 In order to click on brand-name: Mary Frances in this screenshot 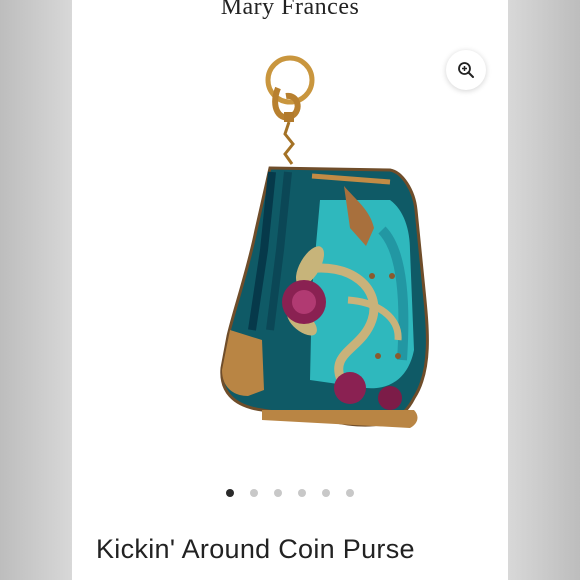, I will do `click(290, 10)`.